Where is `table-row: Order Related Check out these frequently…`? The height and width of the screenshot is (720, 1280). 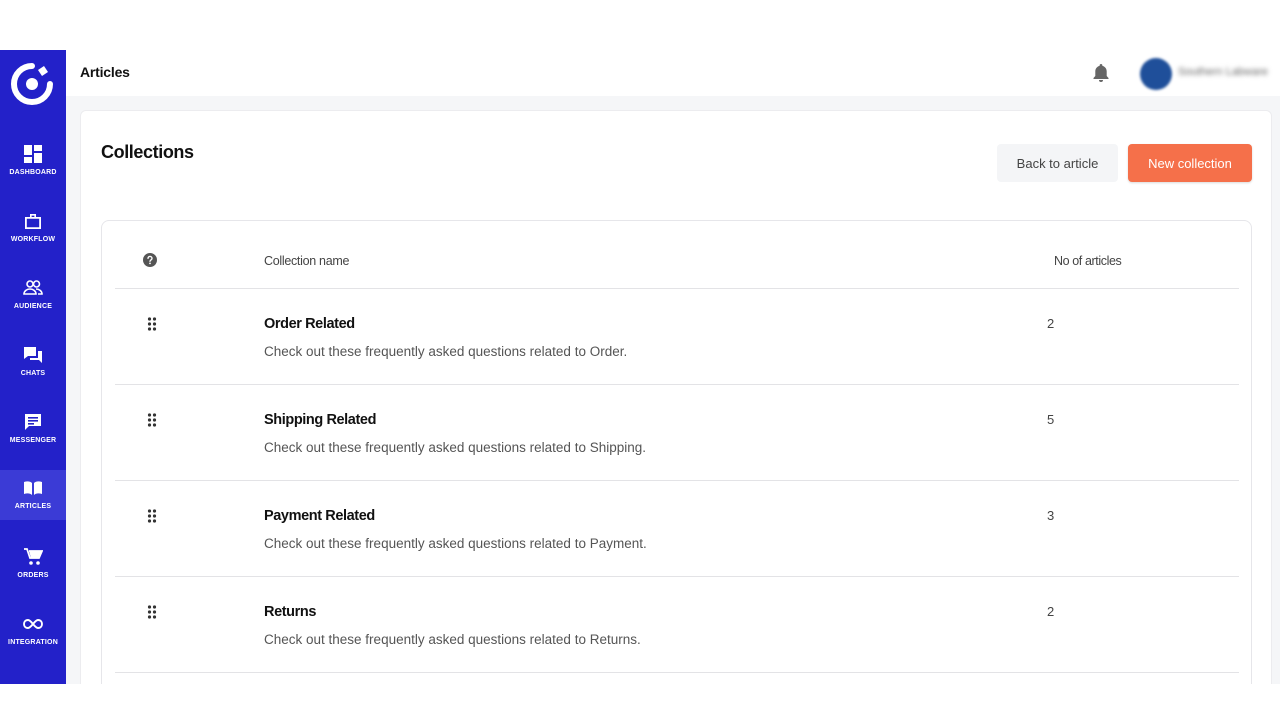
table-row: Order Related Check out these frequently… is located at coordinates (677, 344).